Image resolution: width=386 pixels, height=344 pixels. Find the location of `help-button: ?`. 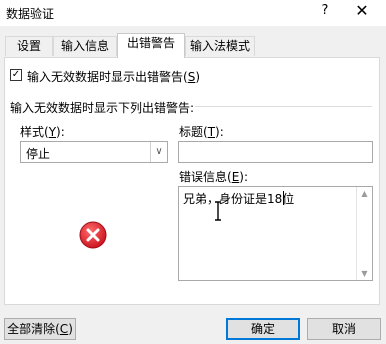

help-button: ? is located at coordinates (325, 10).